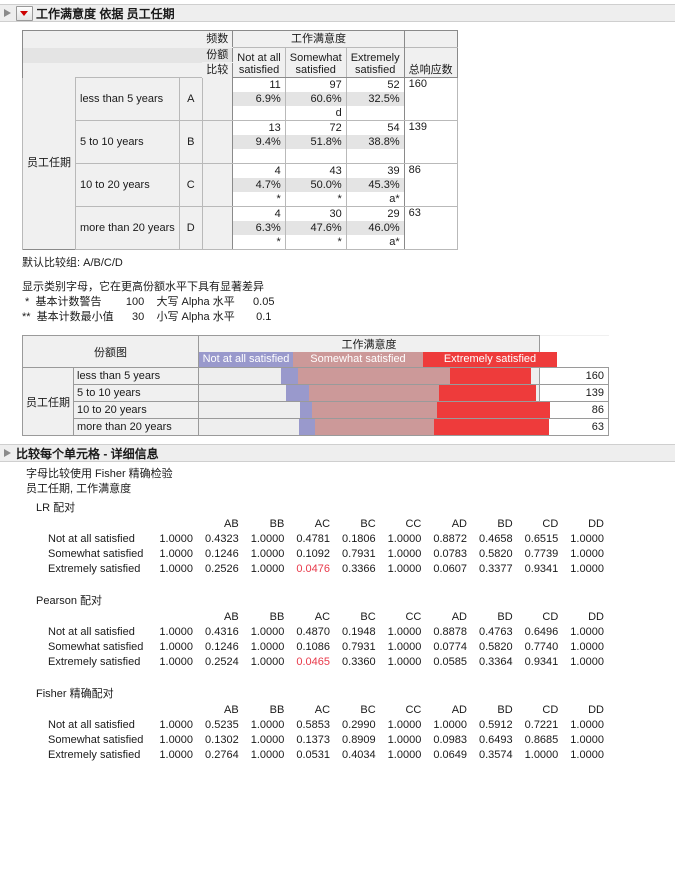  What do you see at coordinates (315, 242) in the screenshot?
I see `cell-compare: *` at bounding box center [315, 242].